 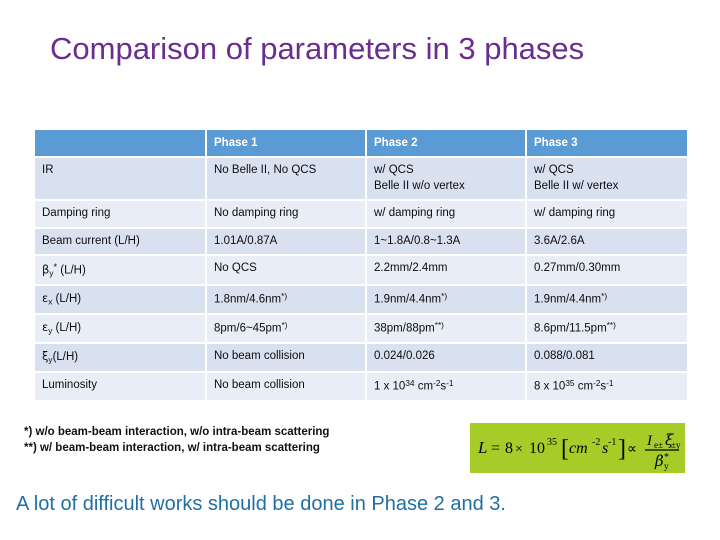 What do you see at coordinates (284, 326) in the screenshot?
I see `cell-epsy-phase1-note: *)` at bounding box center [284, 326].